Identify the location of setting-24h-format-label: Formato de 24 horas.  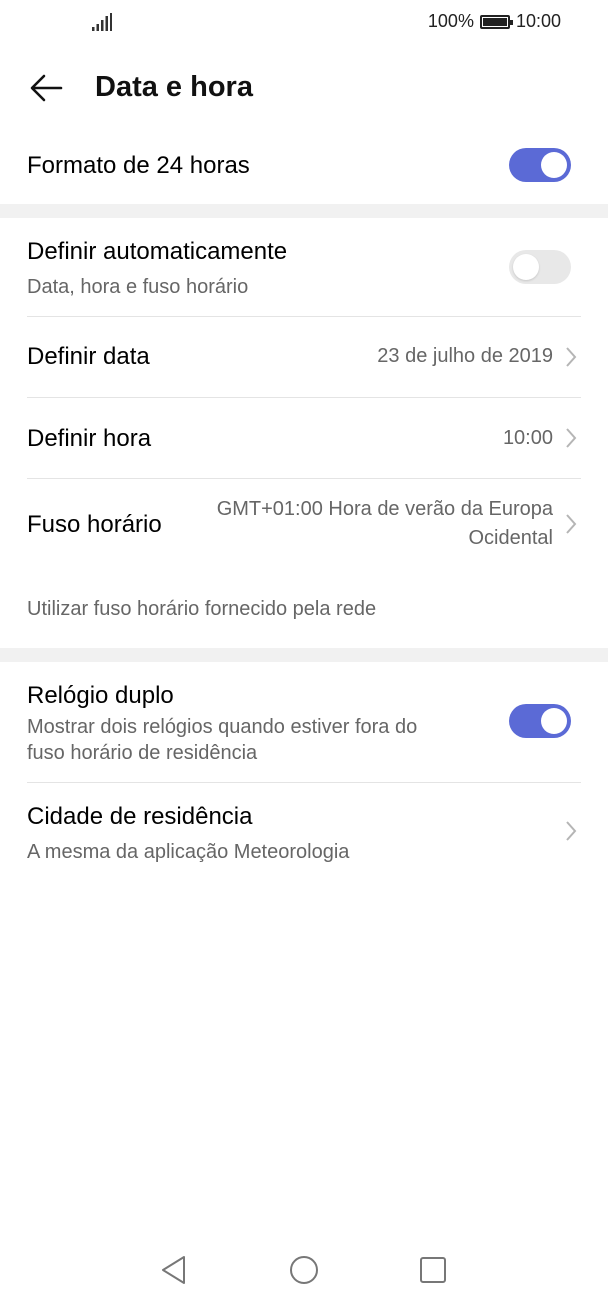
(138, 165).